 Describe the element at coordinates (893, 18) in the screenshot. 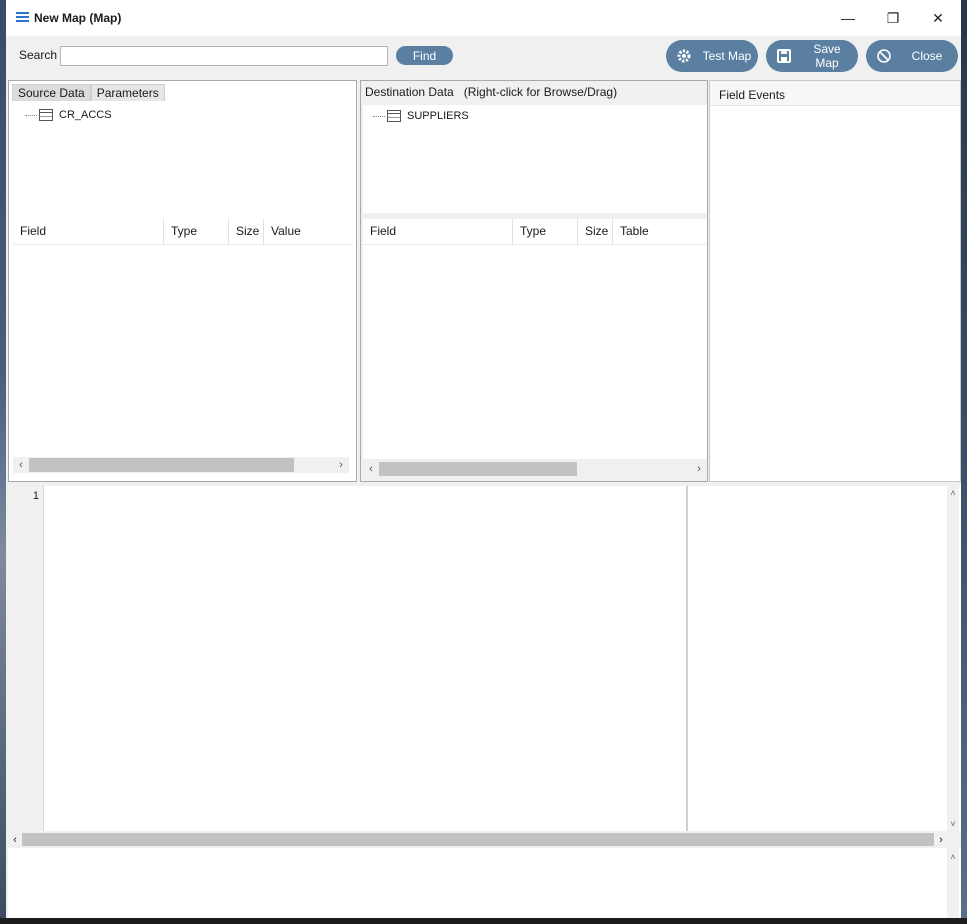

I see `restore-button: ❐` at that location.